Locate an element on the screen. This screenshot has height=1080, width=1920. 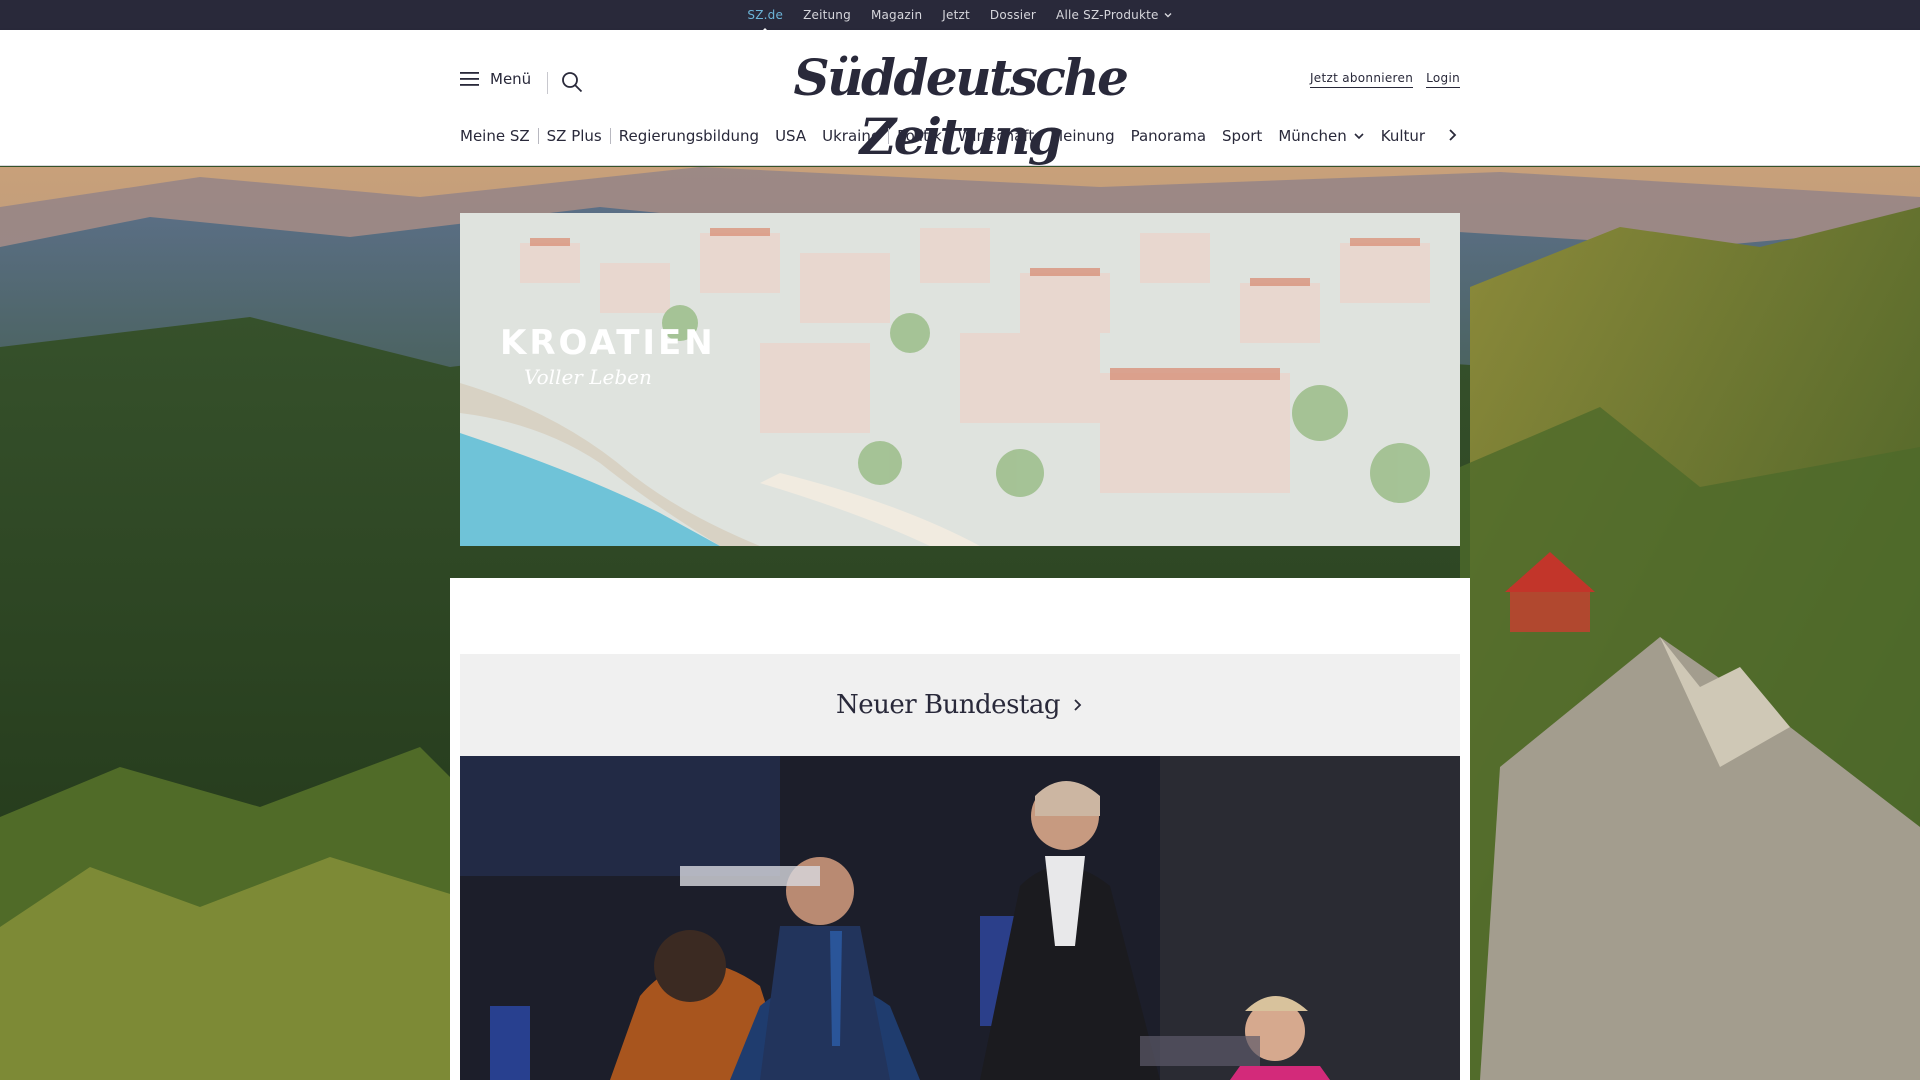
product-link-jetzt: Jetzt is located at coordinates (956, 15).